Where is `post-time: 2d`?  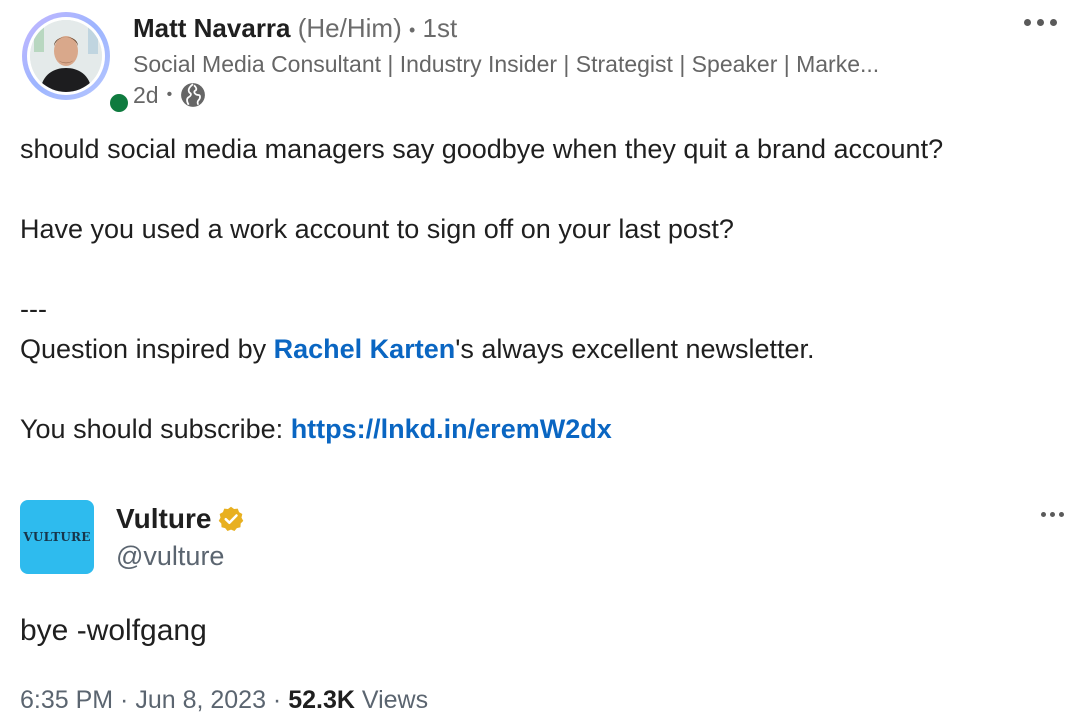
post-time: 2d is located at coordinates (146, 95).